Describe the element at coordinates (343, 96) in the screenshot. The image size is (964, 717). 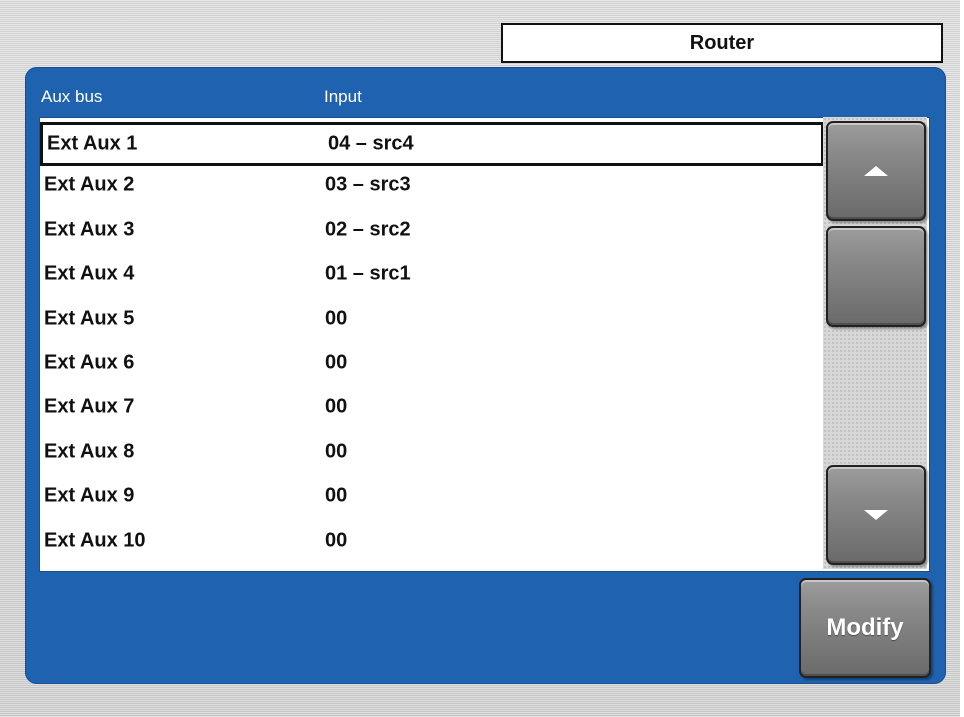
I see `column-header-input: Input` at that location.